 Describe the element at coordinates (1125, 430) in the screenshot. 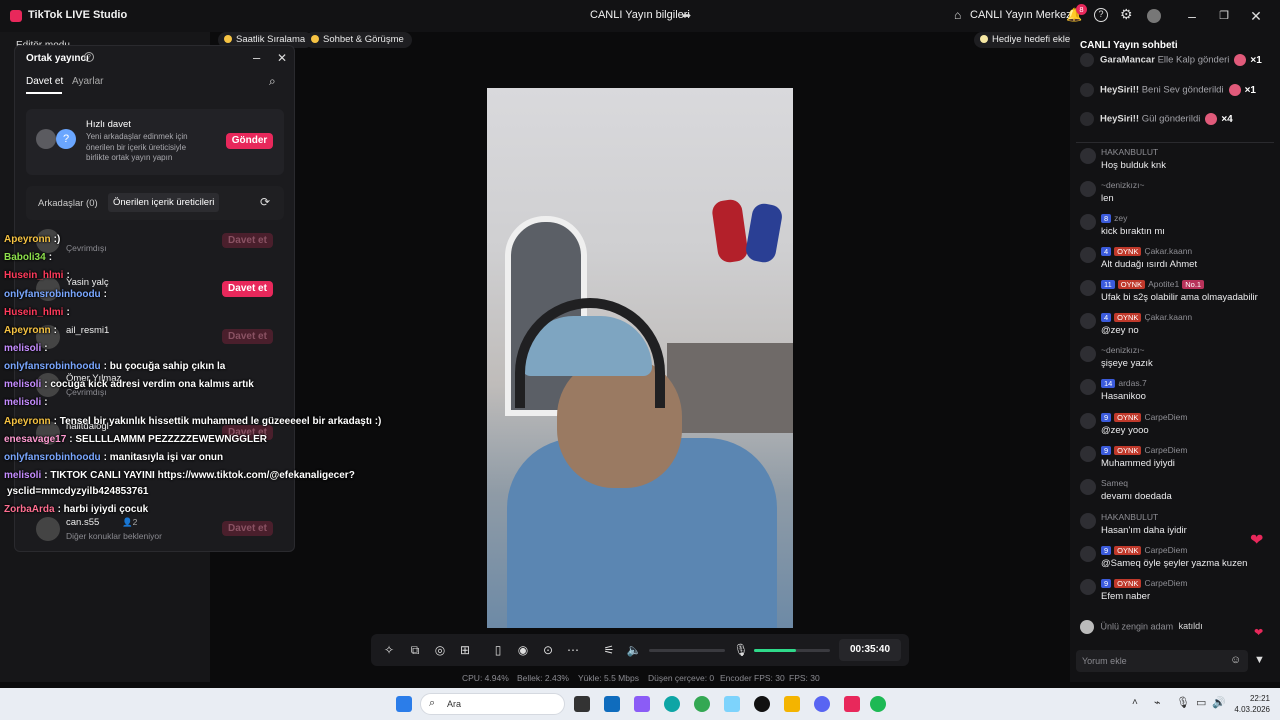

I see `chat-text: @zey yooo` at that location.